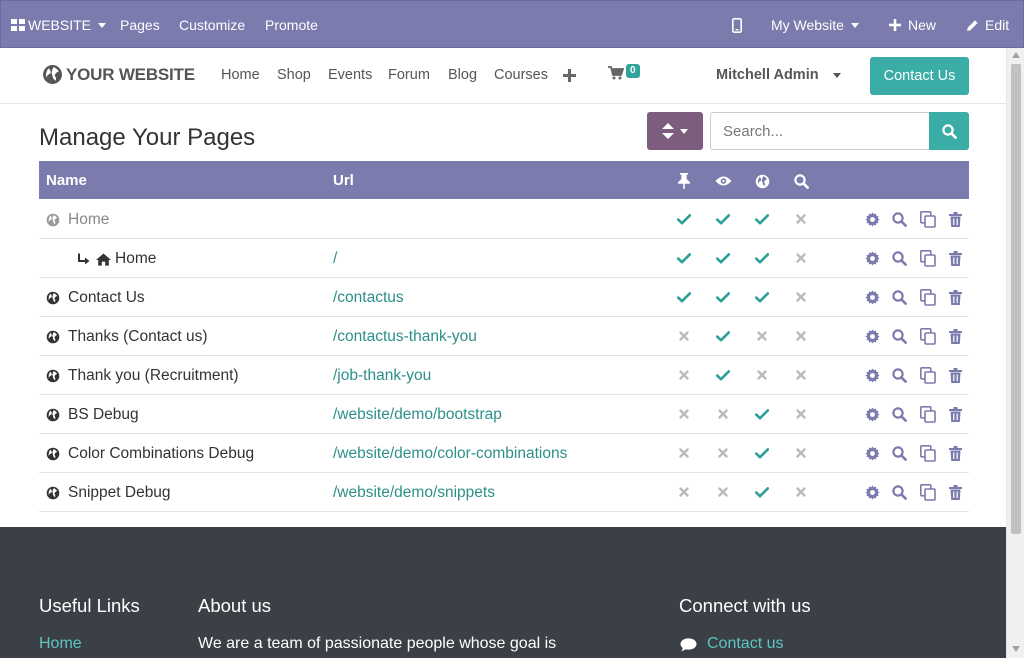 This screenshot has height=658, width=1024. What do you see at coordinates (762, 336) in the screenshot?
I see `published-status-cross-icon` at bounding box center [762, 336].